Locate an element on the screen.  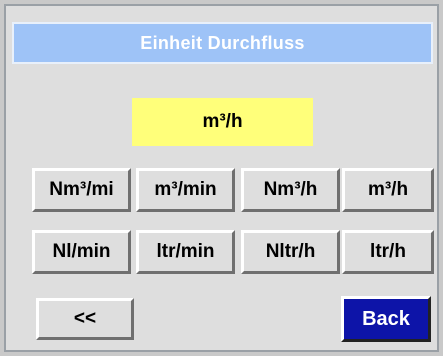
back-button: Back is located at coordinates (386, 319).